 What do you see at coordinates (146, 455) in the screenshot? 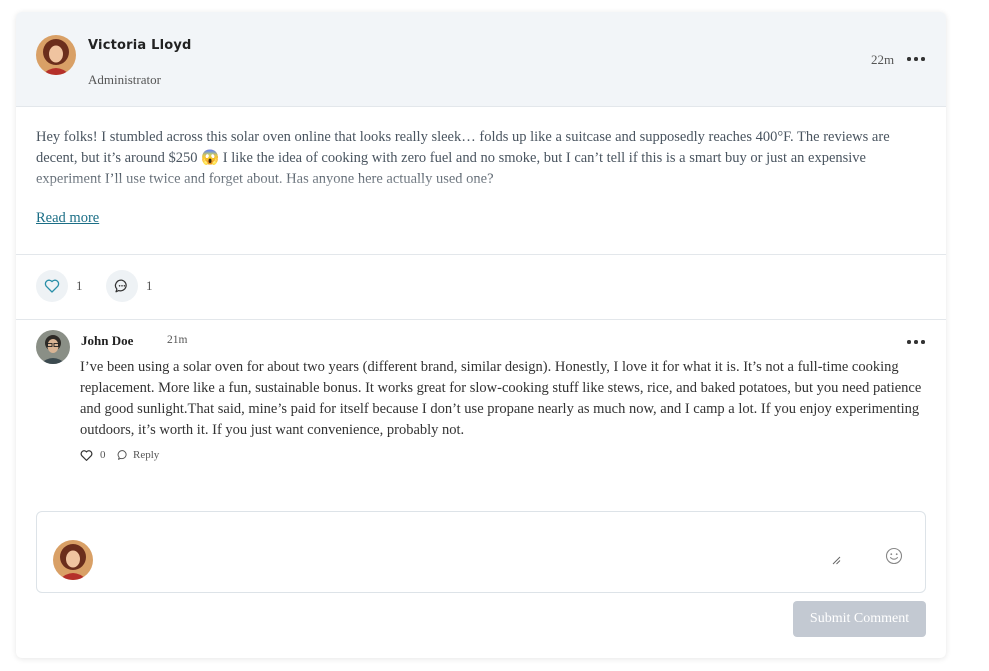
I see `reply-label: Reply` at bounding box center [146, 455].